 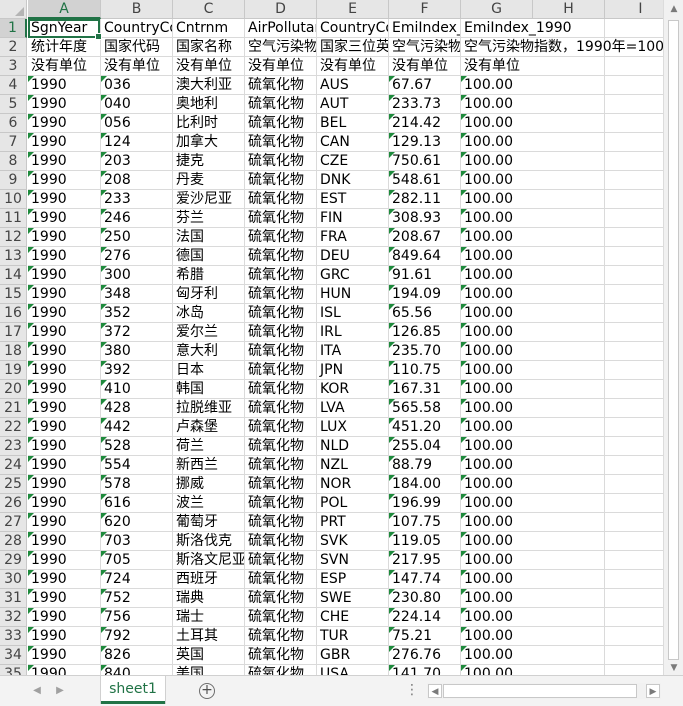 I want to click on cell-g33: 100.00, so click(x=562, y=636).